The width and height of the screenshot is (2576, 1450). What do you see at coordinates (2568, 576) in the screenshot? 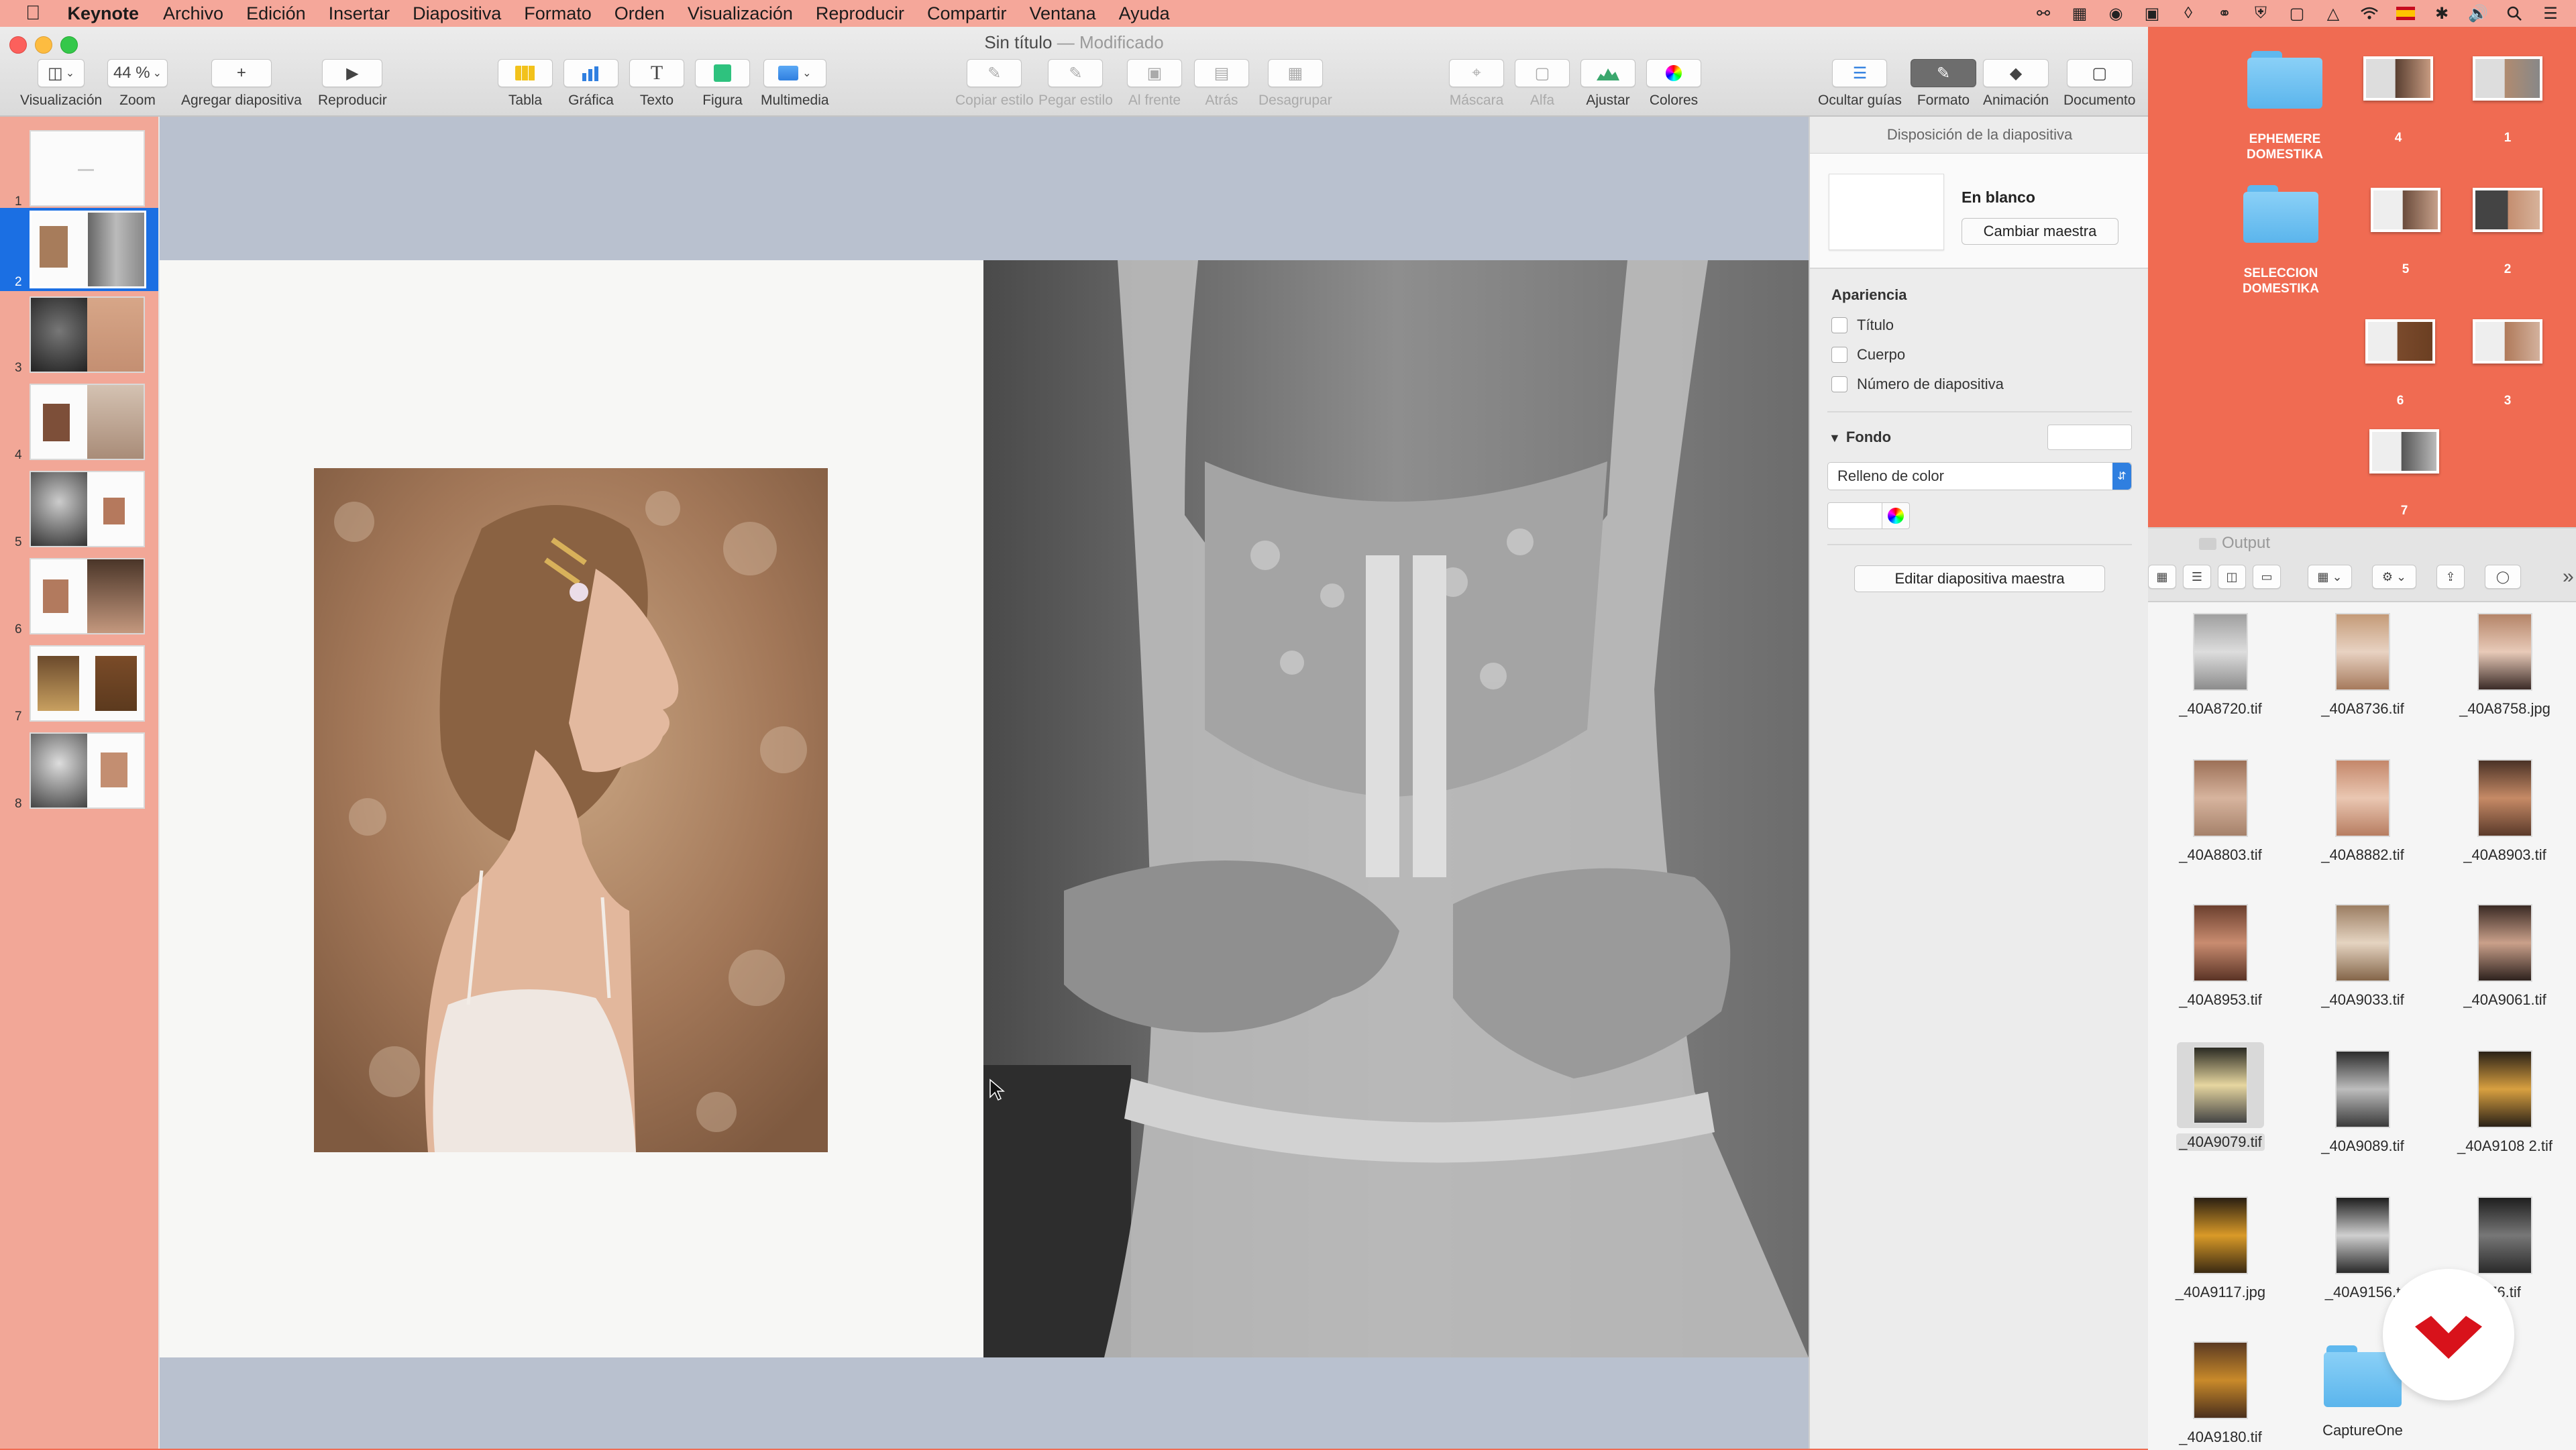
I see `more-chevron-icon: »` at bounding box center [2568, 576].